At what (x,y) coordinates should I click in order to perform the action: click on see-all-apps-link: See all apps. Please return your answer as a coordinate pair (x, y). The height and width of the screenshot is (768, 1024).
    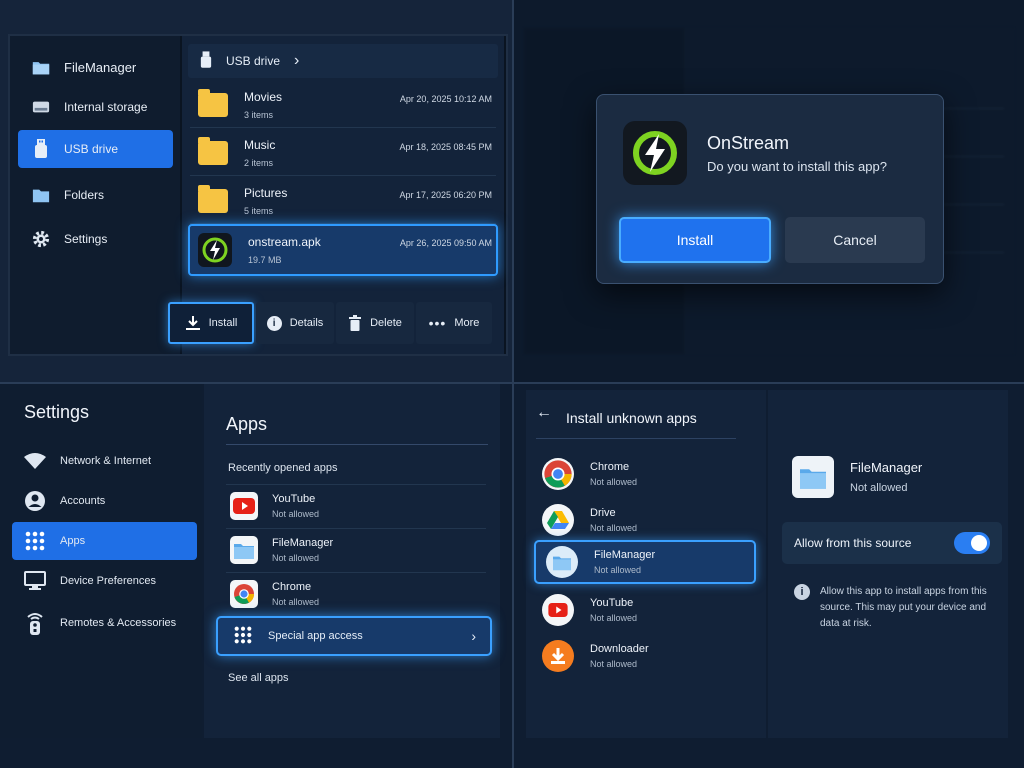
    Looking at the image, I should click on (258, 678).